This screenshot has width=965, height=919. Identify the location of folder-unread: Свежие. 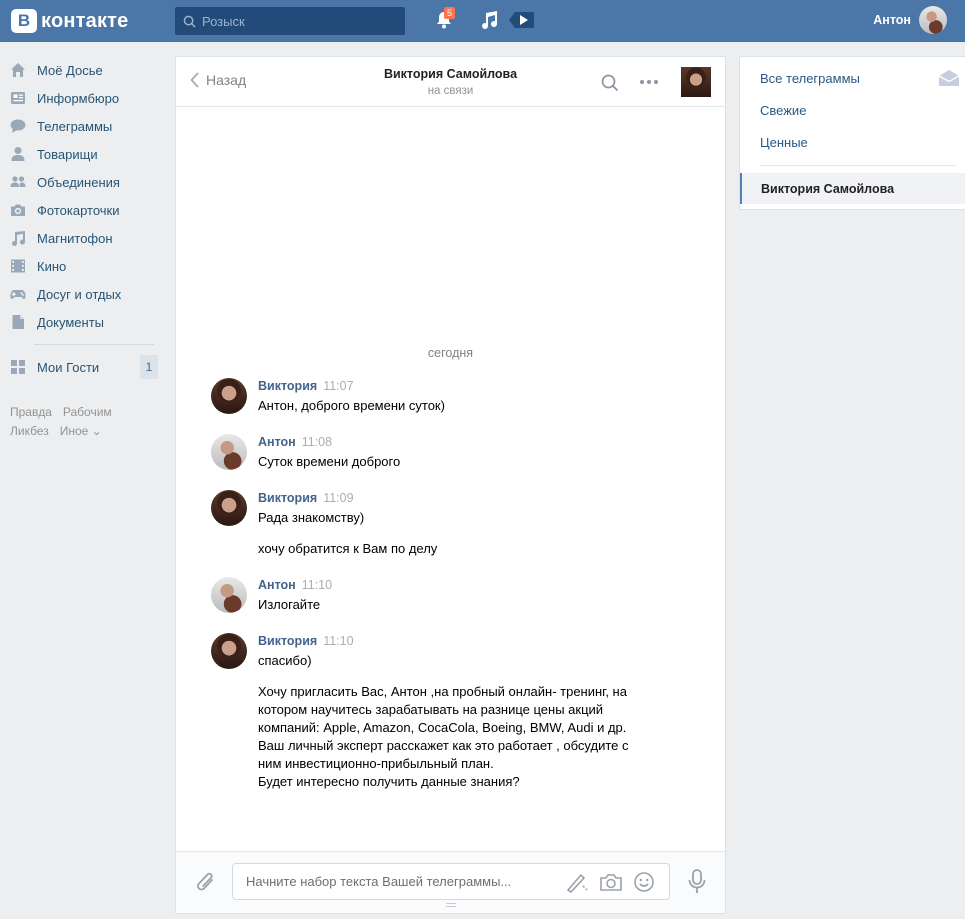
(783, 110).